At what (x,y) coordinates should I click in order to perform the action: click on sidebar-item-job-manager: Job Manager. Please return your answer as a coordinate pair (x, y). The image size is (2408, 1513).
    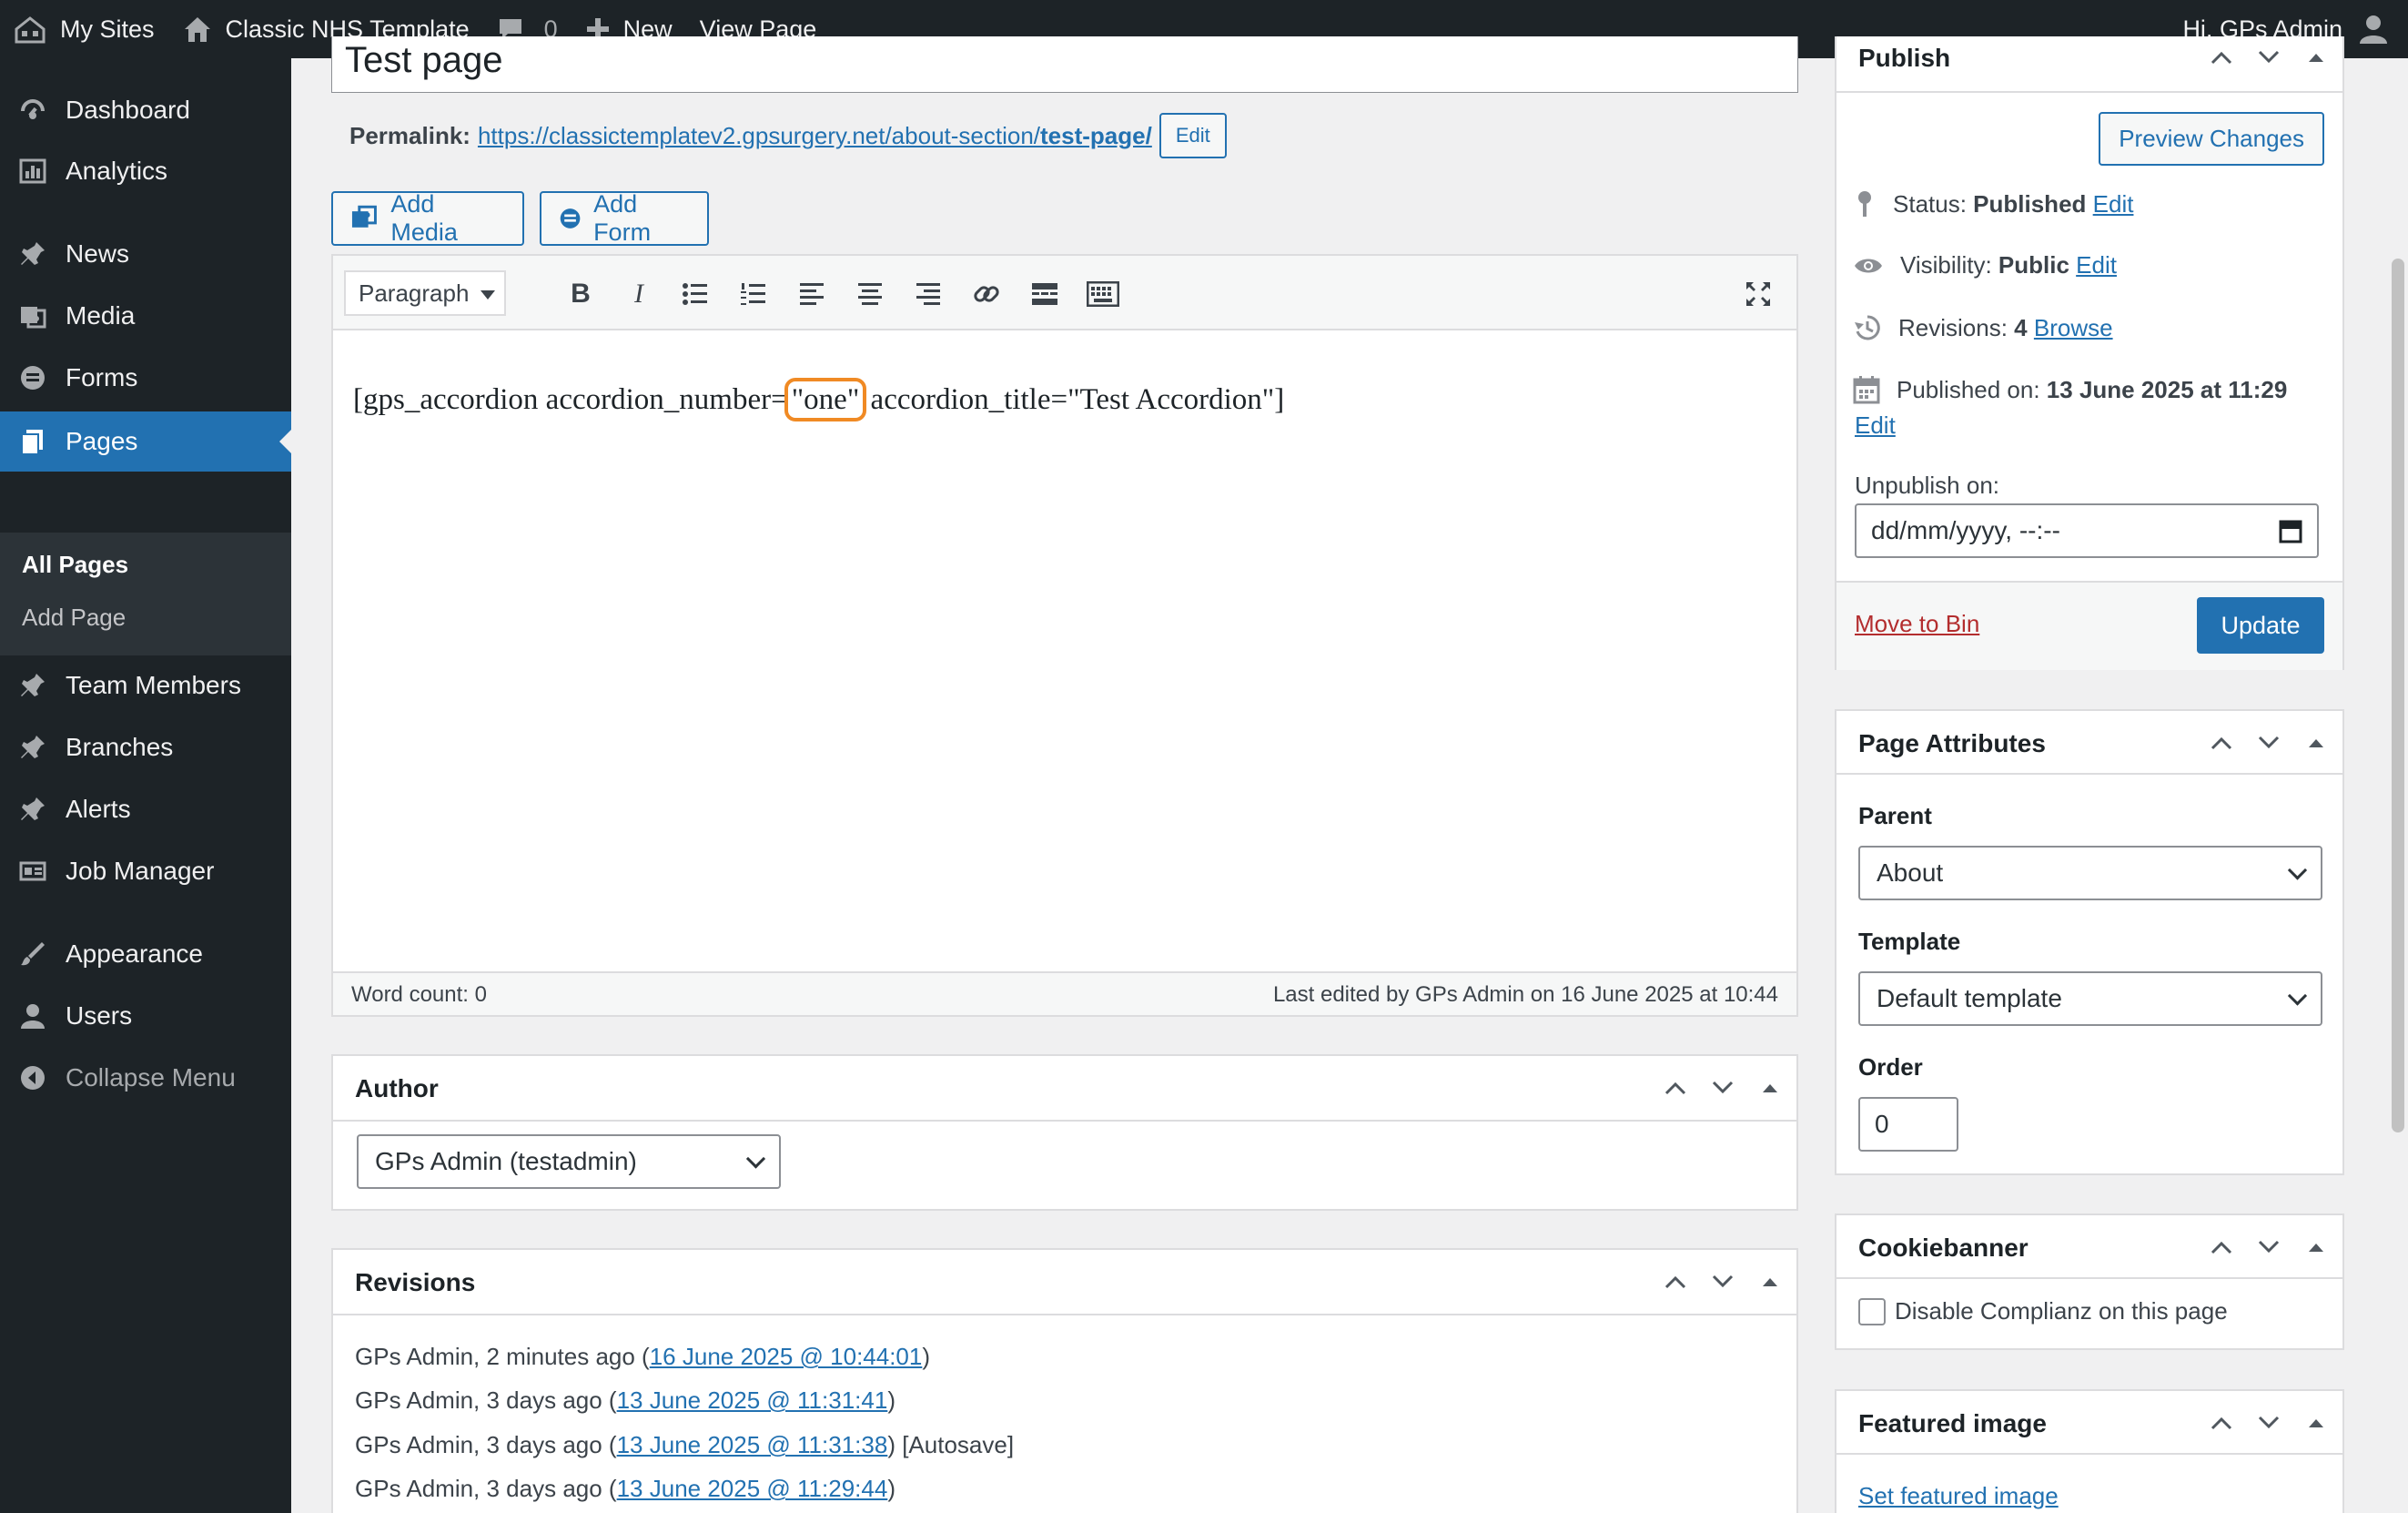
    Looking at the image, I should click on (145, 871).